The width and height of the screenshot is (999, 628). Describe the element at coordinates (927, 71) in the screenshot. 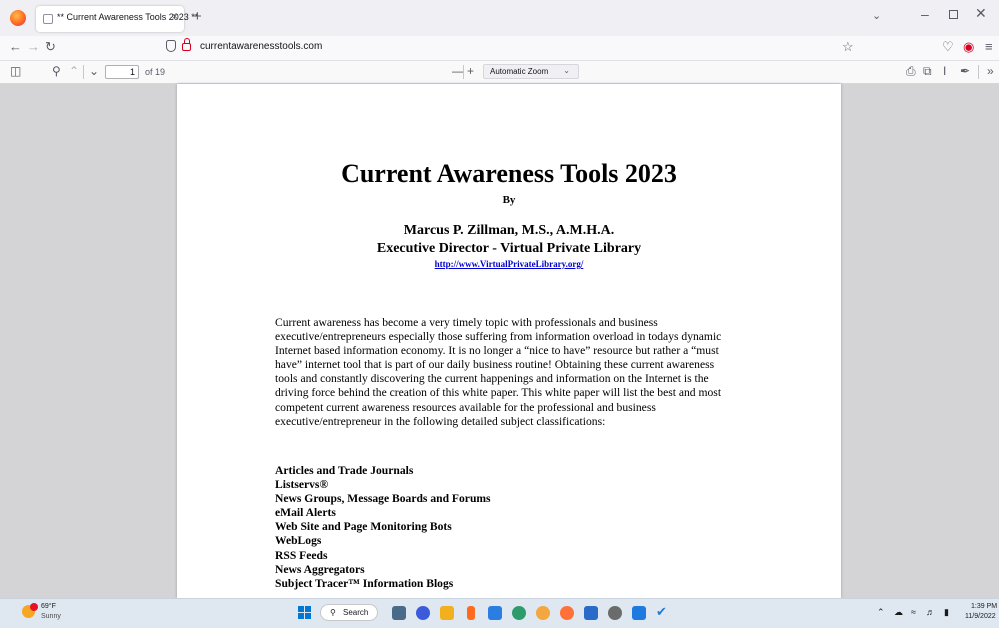

I see `save-icon: ⧉` at that location.